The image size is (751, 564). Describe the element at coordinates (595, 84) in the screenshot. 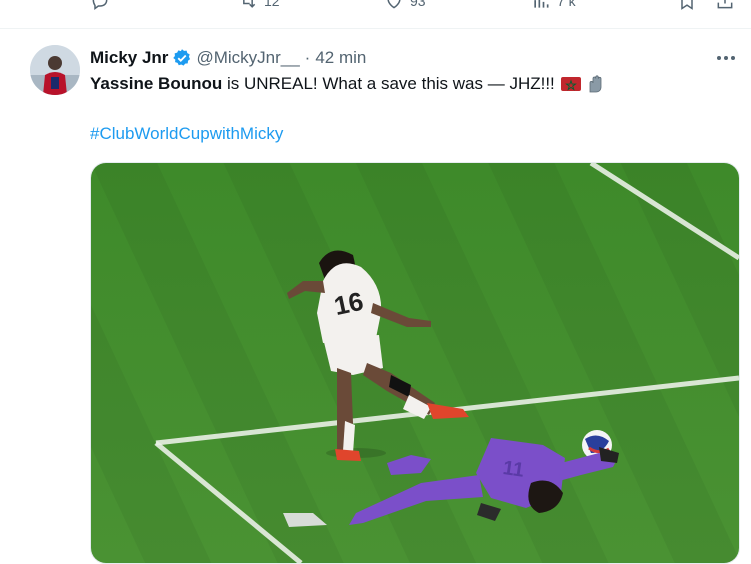

I see `goalkeeper-gloves-icon` at that location.